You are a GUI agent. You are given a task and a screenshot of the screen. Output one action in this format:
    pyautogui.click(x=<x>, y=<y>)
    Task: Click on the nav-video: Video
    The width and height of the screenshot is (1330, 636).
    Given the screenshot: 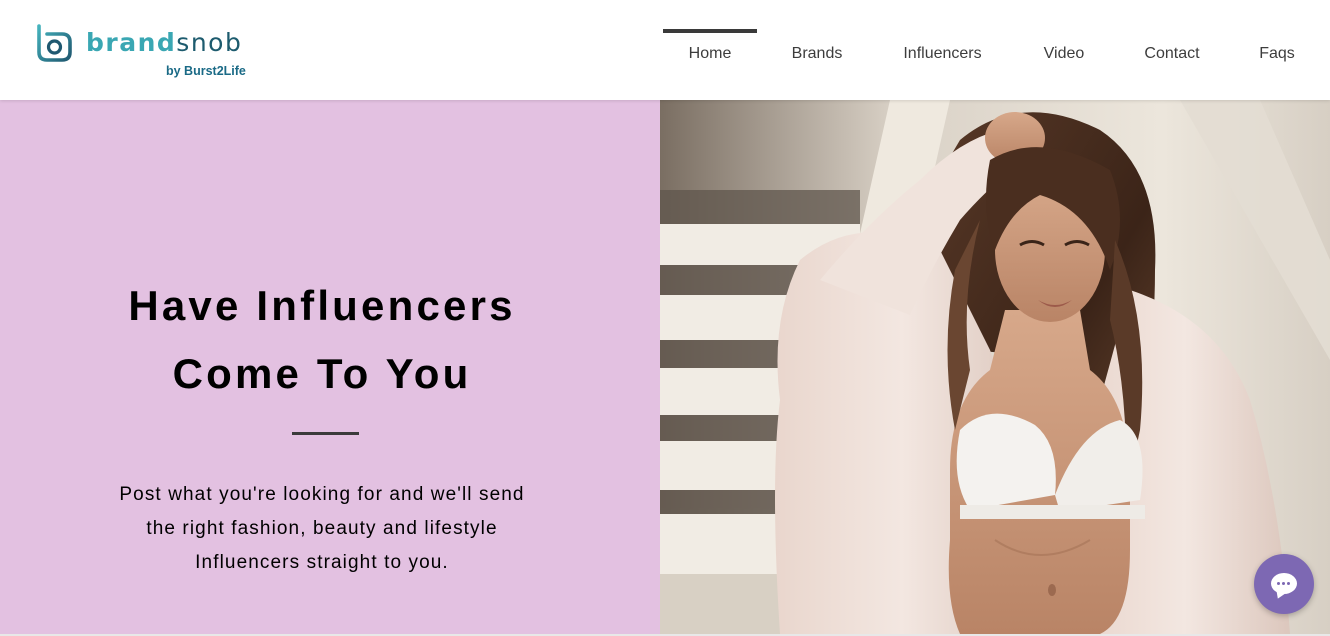 What is the action you would take?
    pyautogui.click(x=1064, y=50)
    